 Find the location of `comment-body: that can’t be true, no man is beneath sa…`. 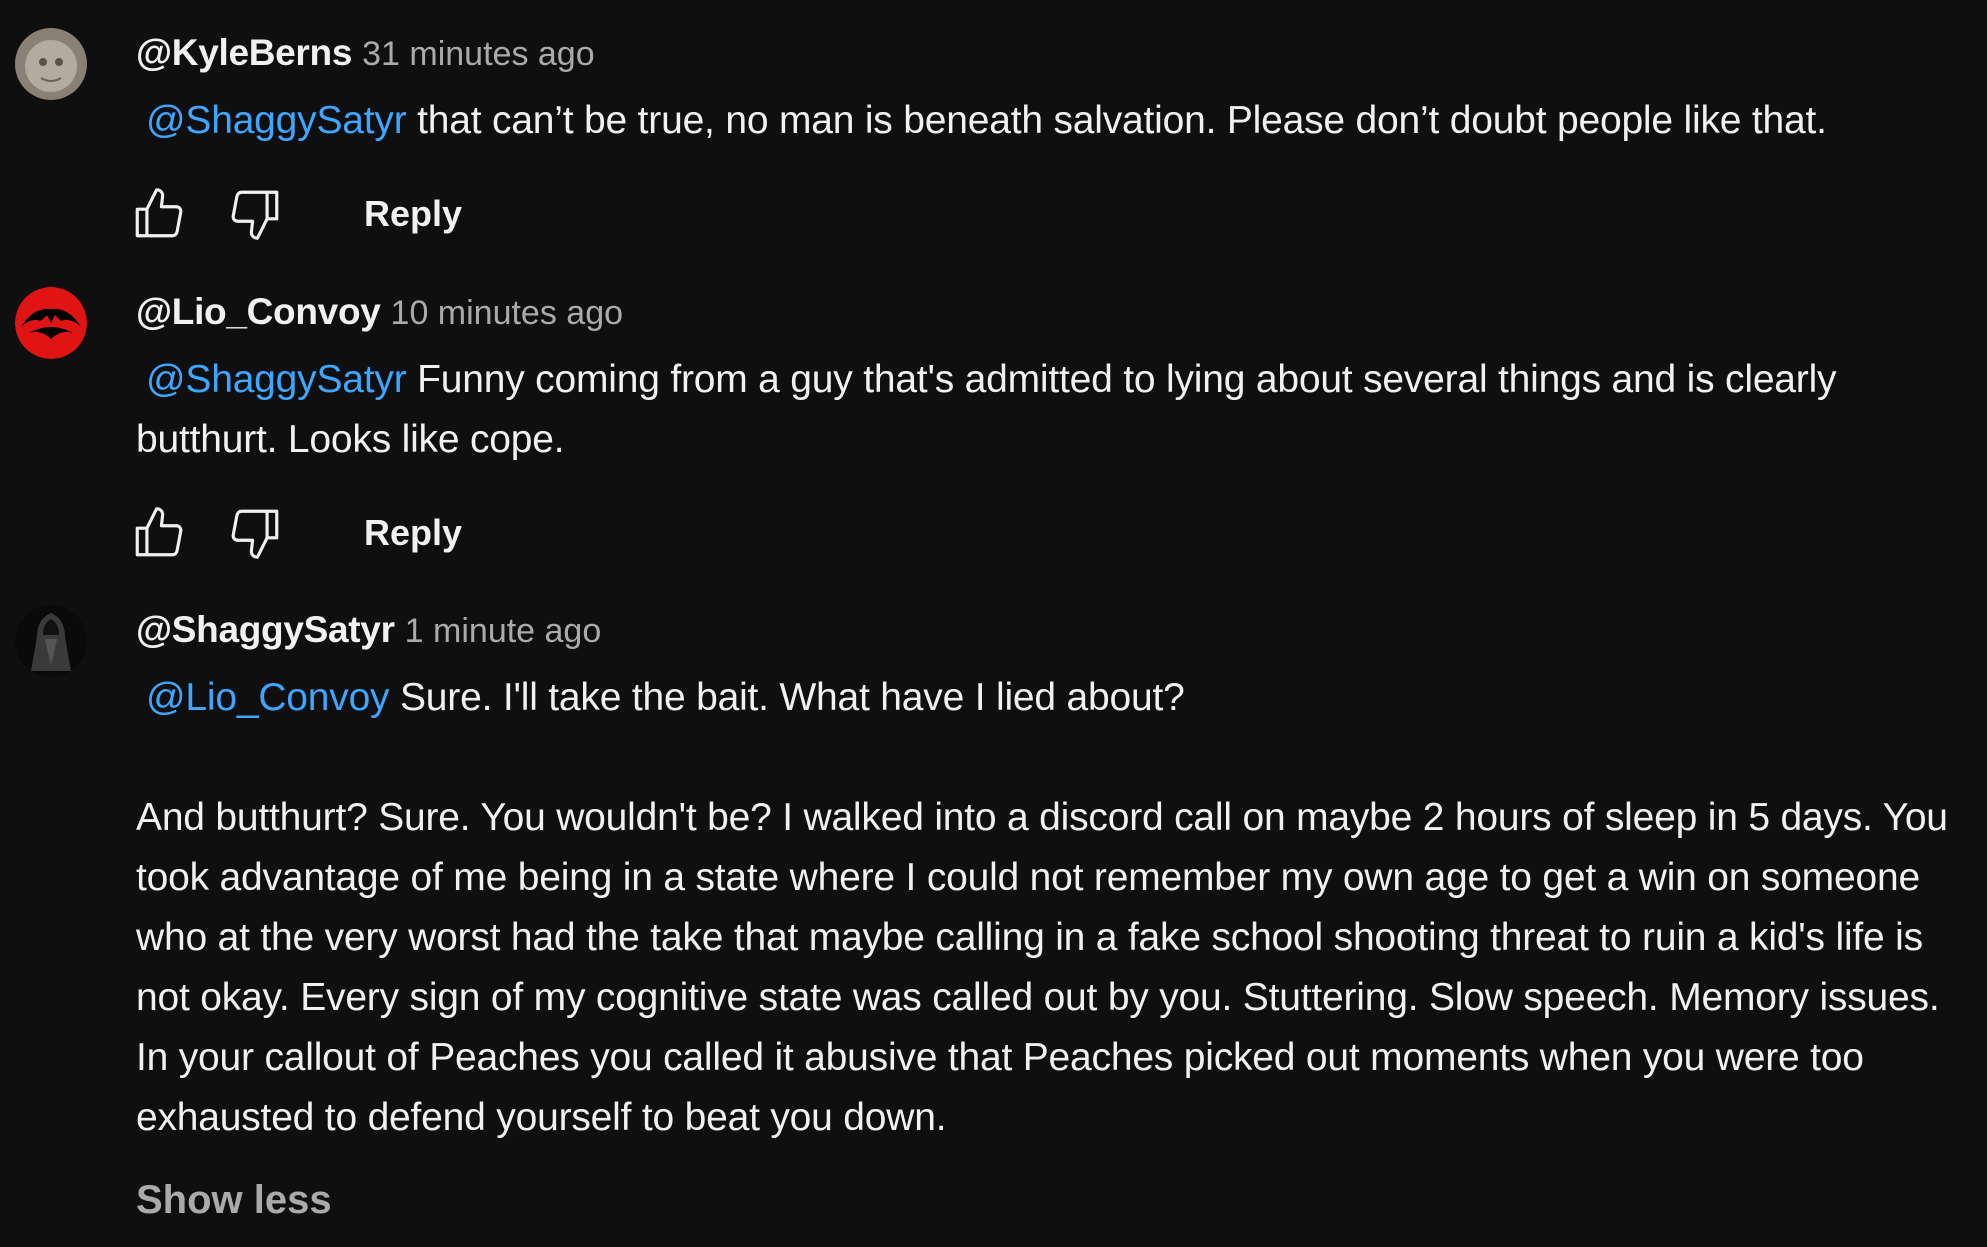

comment-body: that can’t be true, no man is beneath sa… is located at coordinates (1116, 120).